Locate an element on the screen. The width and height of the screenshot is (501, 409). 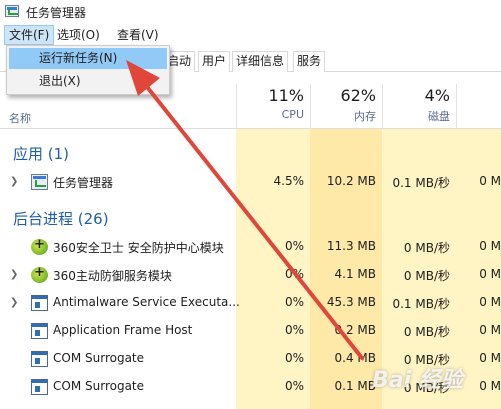
menu-view: 查看(V) is located at coordinates (138, 35).